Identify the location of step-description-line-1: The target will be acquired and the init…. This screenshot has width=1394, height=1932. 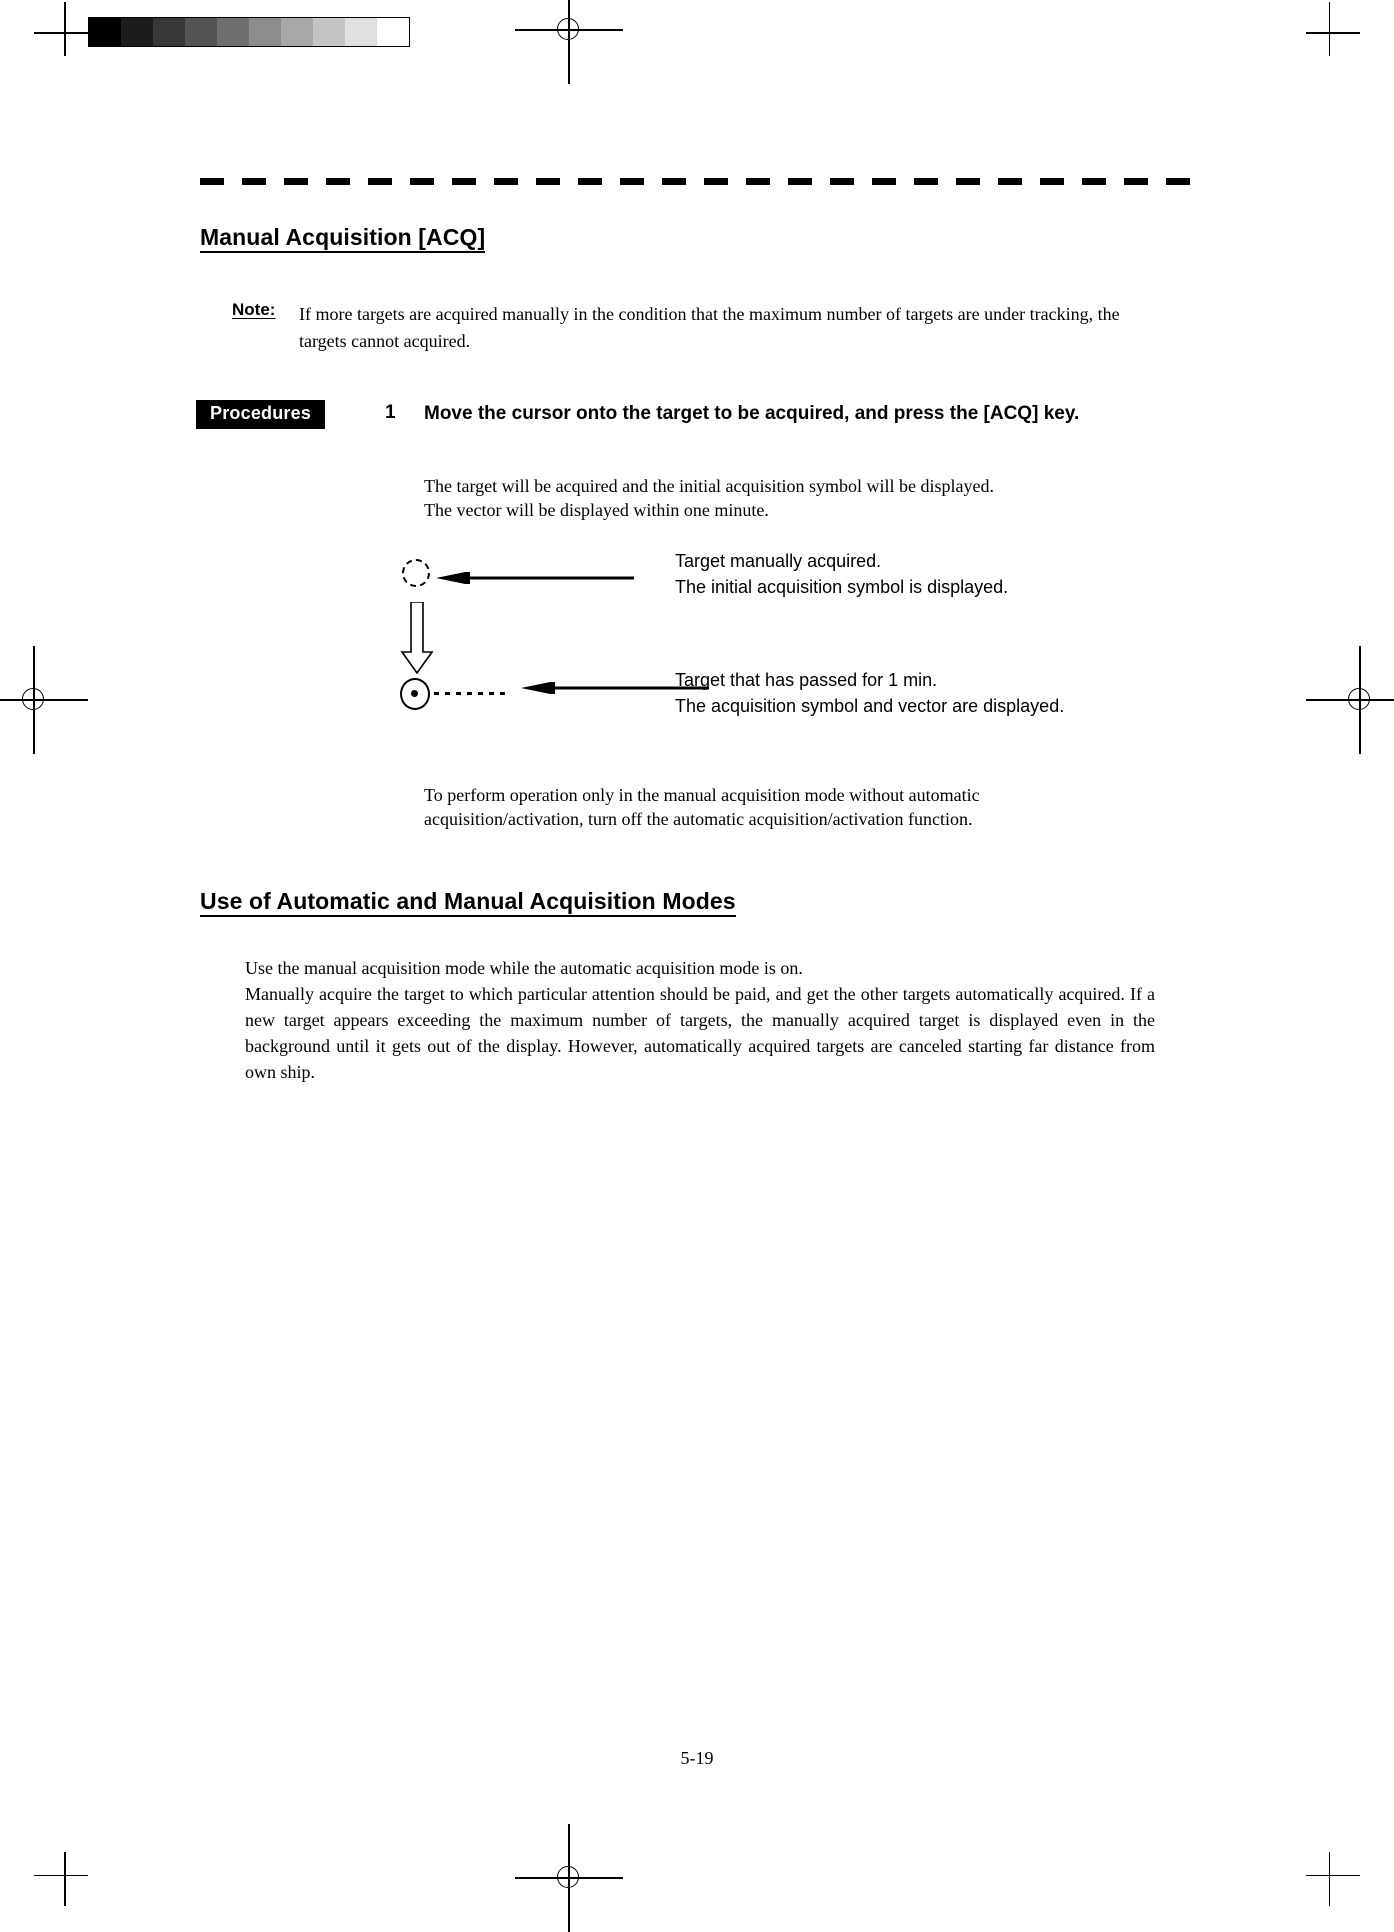
(709, 486).